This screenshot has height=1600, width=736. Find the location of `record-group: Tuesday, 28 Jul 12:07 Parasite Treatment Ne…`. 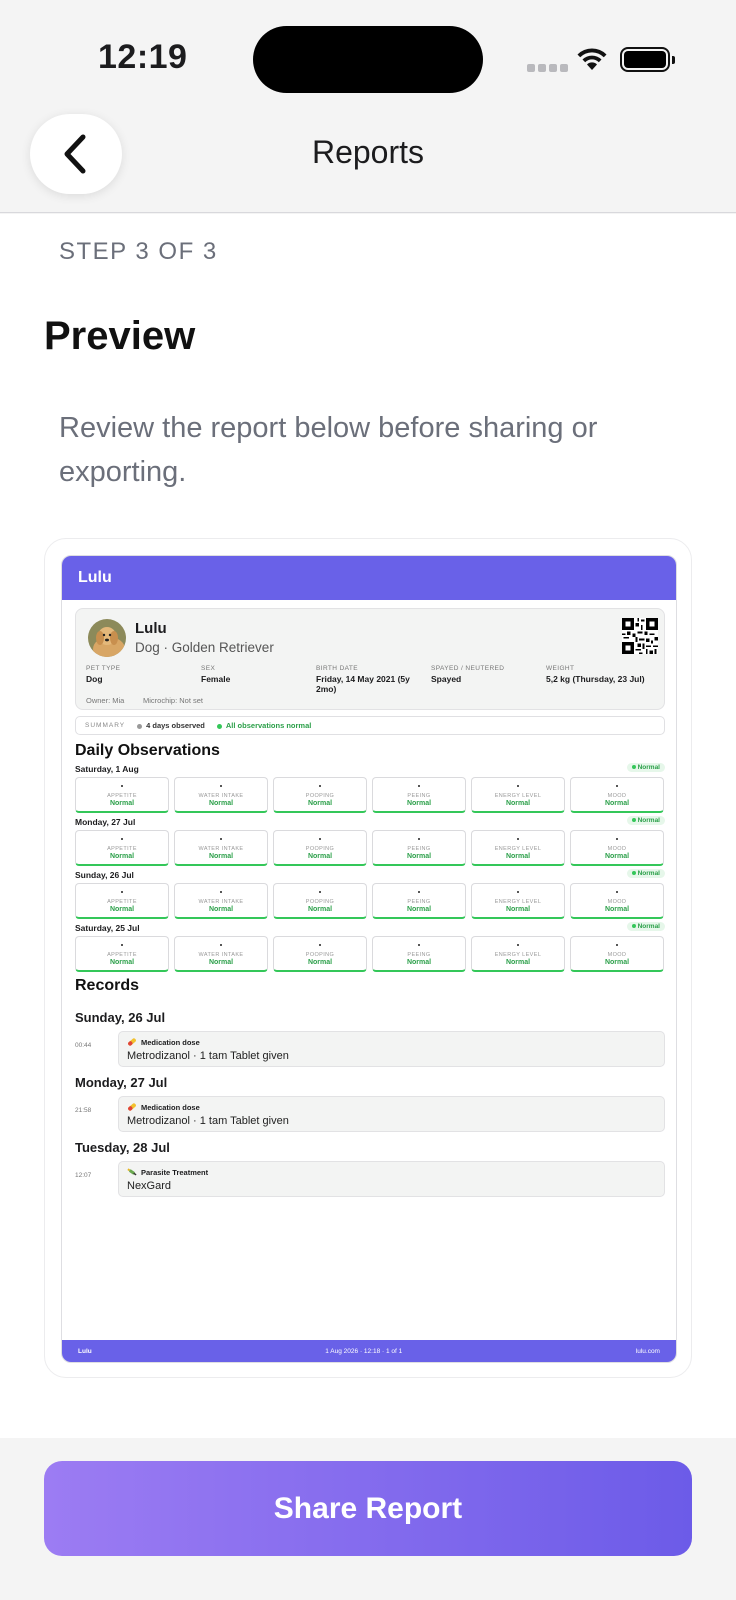

record-group: Tuesday, 28 Jul 12:07 Parasite Treatment Ne… is located at coordinates (370, 1168).